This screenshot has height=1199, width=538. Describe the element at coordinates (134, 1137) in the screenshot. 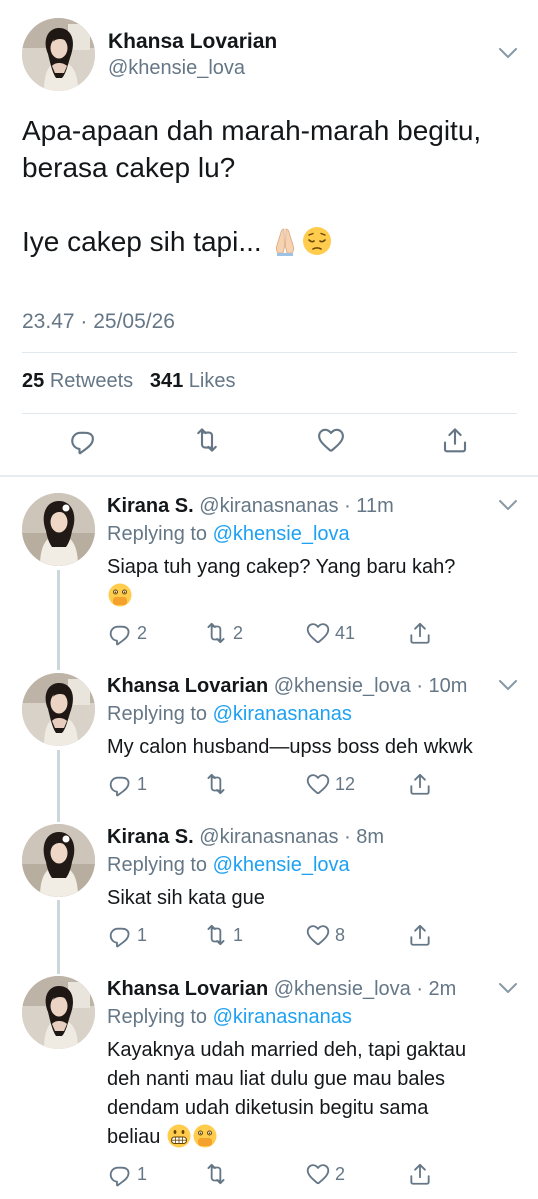

I see `reply-text-line: beliau` at that location.